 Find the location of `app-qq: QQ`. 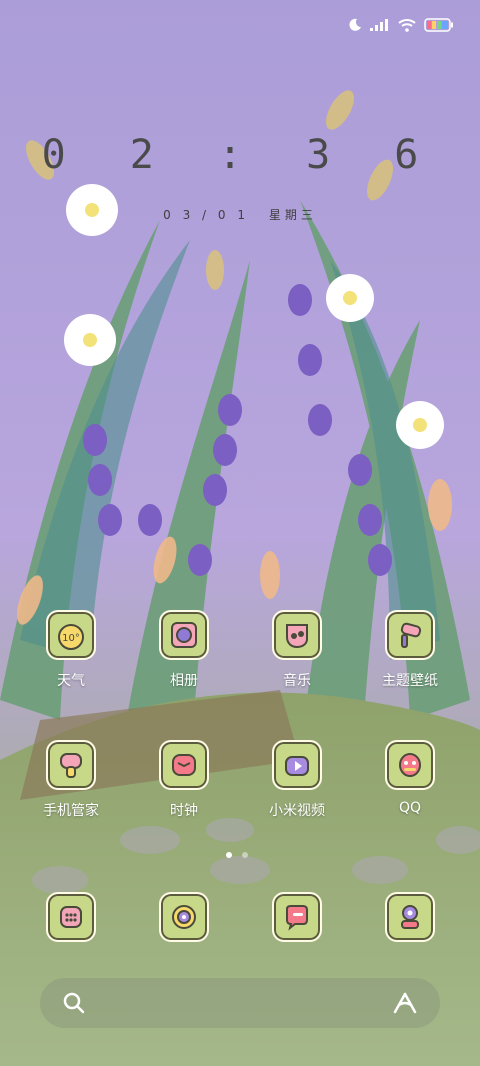

app-qq: QQ is located at coordinates (410, 778).